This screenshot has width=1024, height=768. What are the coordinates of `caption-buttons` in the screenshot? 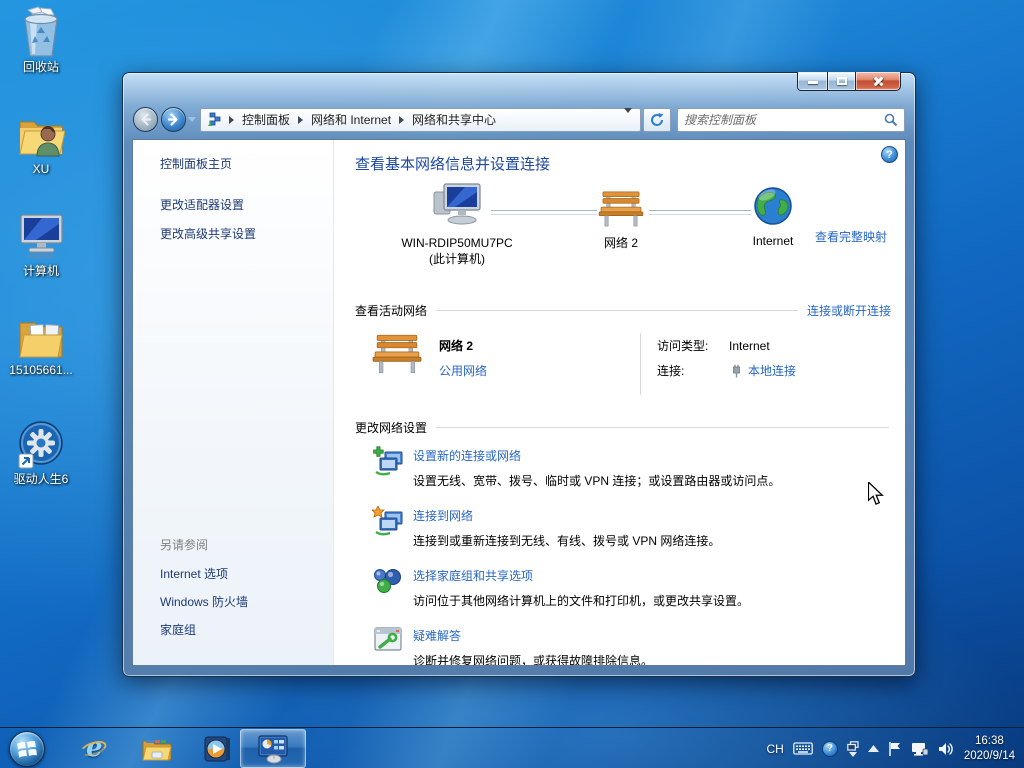 It's located at (849, 81).